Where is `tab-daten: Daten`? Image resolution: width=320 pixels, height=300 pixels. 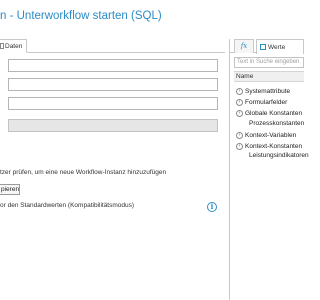
tab-daten: Daten is located at coordinates (13, 46).